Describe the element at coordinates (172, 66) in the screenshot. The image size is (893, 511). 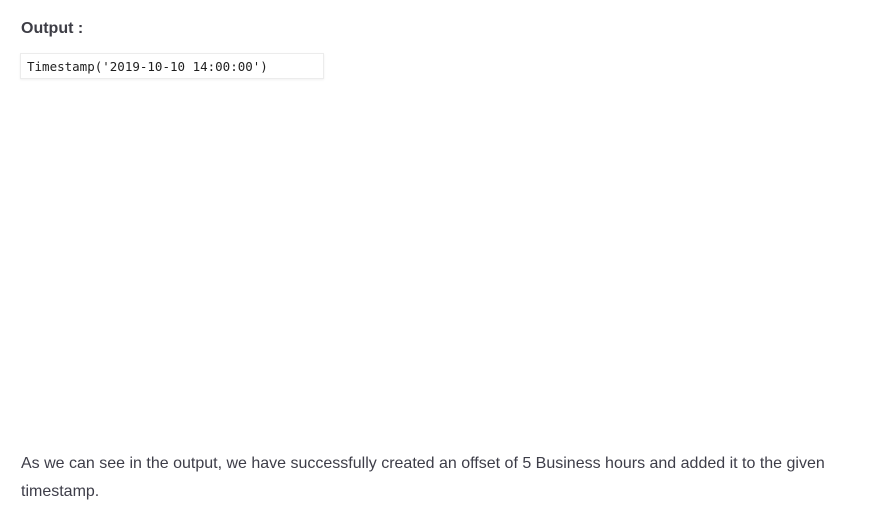
I see `output-code-block: Timestamp('2019-10-10 14:00:00')` at that location.